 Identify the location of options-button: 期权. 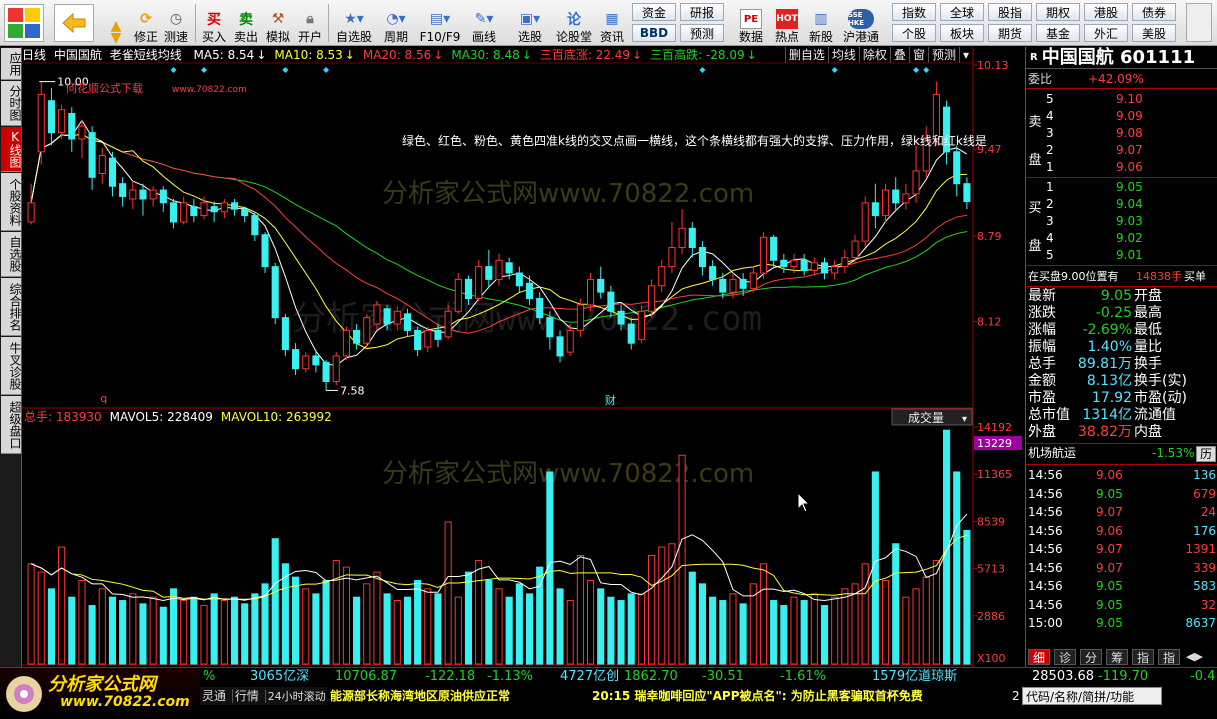
(1058, 12).